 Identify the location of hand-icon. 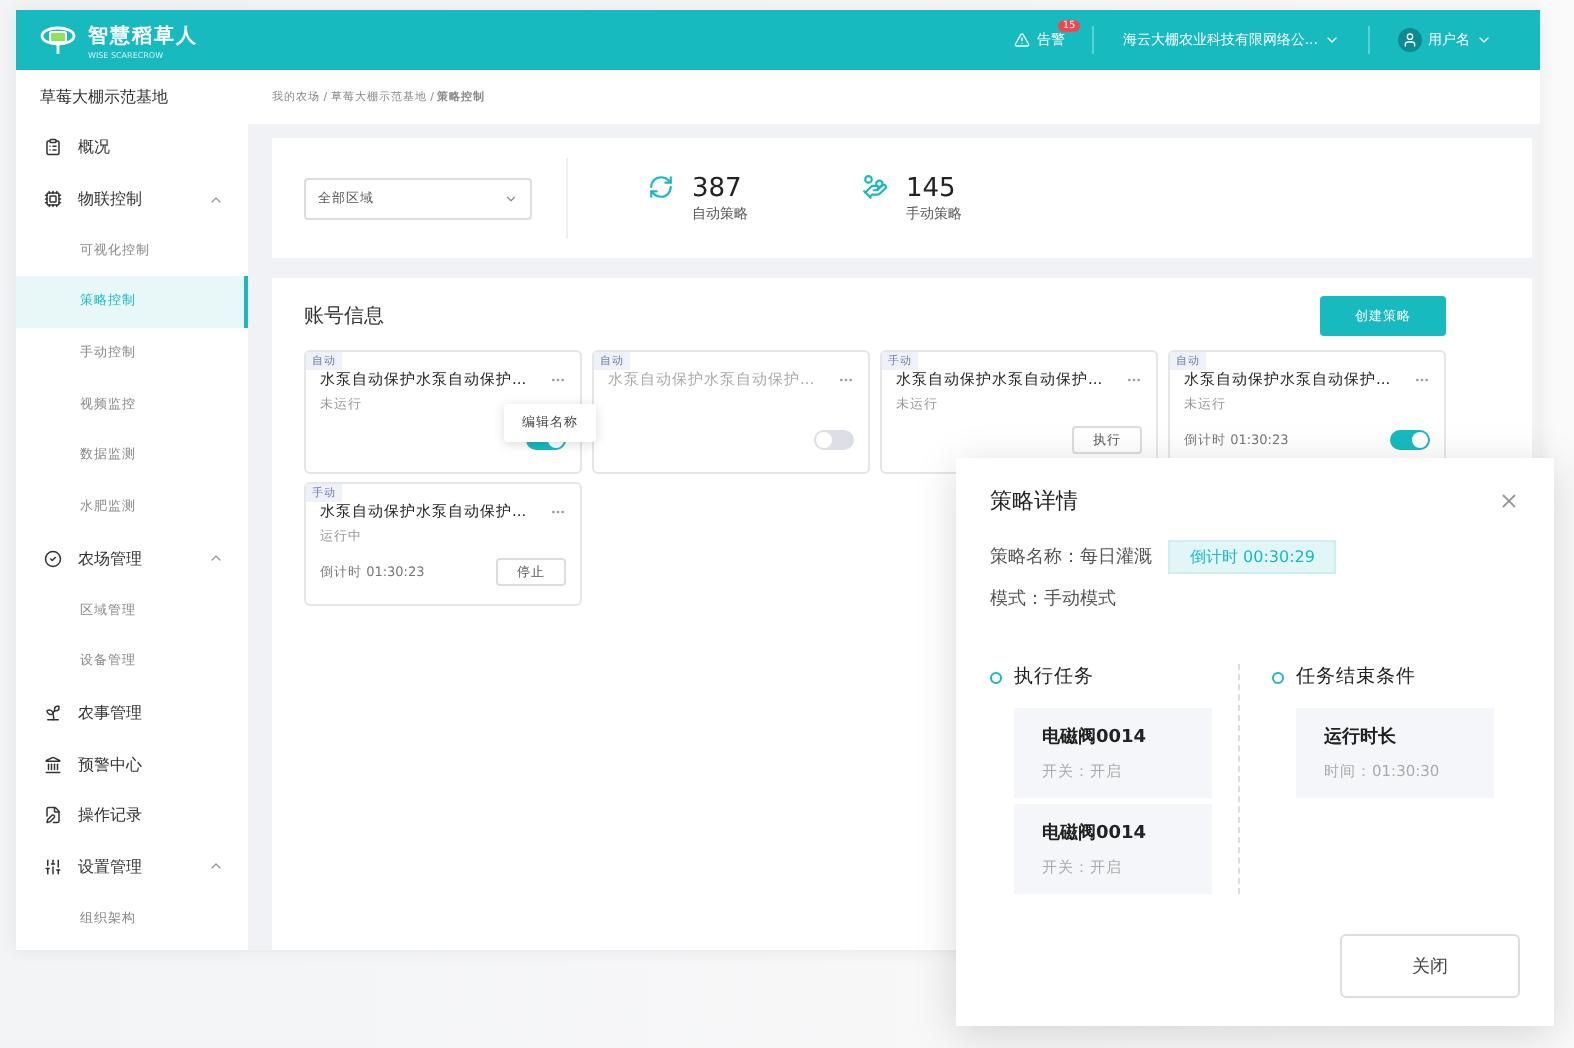
(875, 186).